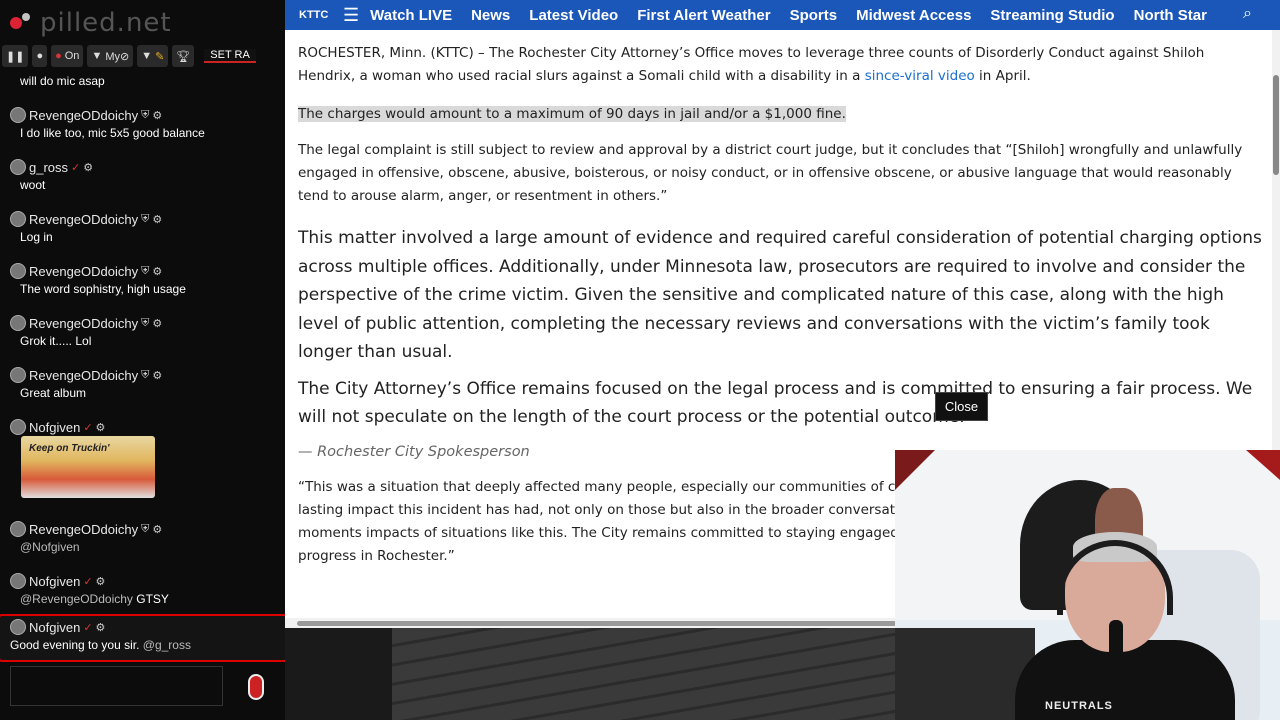  Describe the element at coordinates (145, 586) in the screenshot. I see `chat-message: Nofgiven ✓ ⚙ @RevengeODdoichy GTSY` at that location.